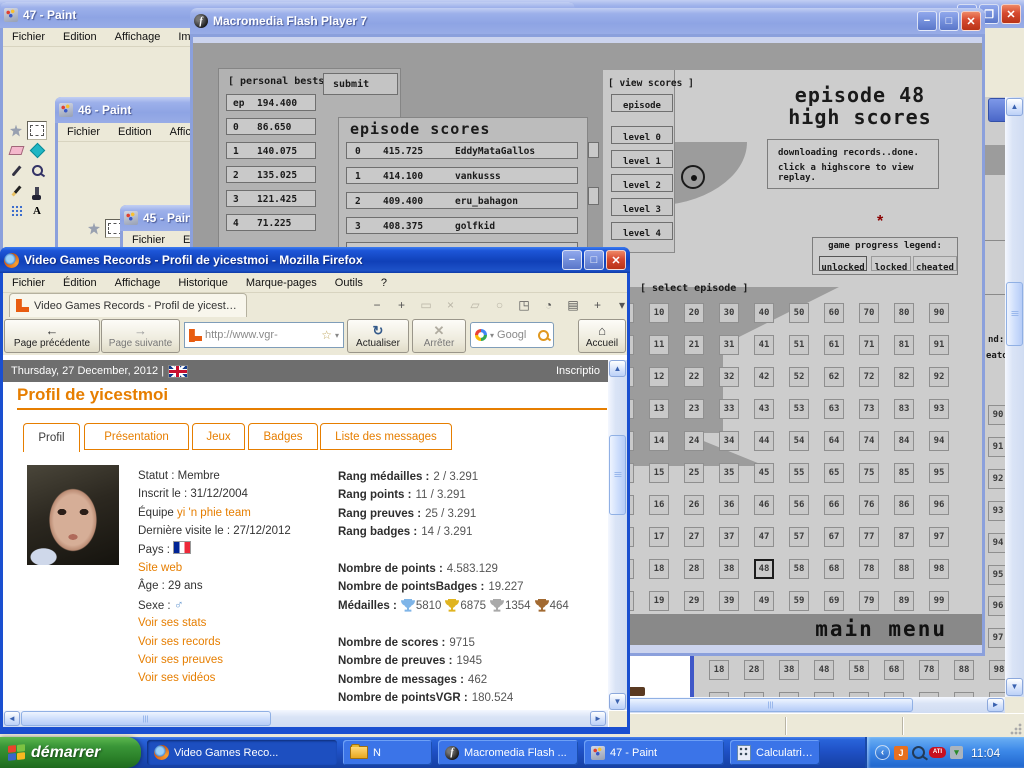 This screenshot has height=768, width=1024. What do you see at coordinates (918, 752) in the screenshot?
I see `magnifier-icon` at bounding box center [918, 752].